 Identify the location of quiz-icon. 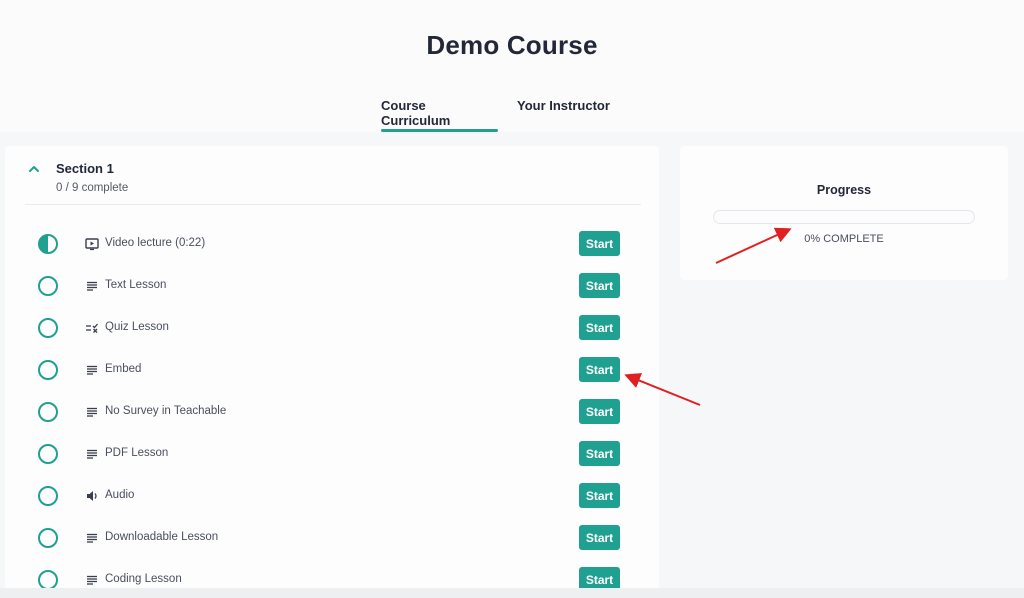
(92, 328).